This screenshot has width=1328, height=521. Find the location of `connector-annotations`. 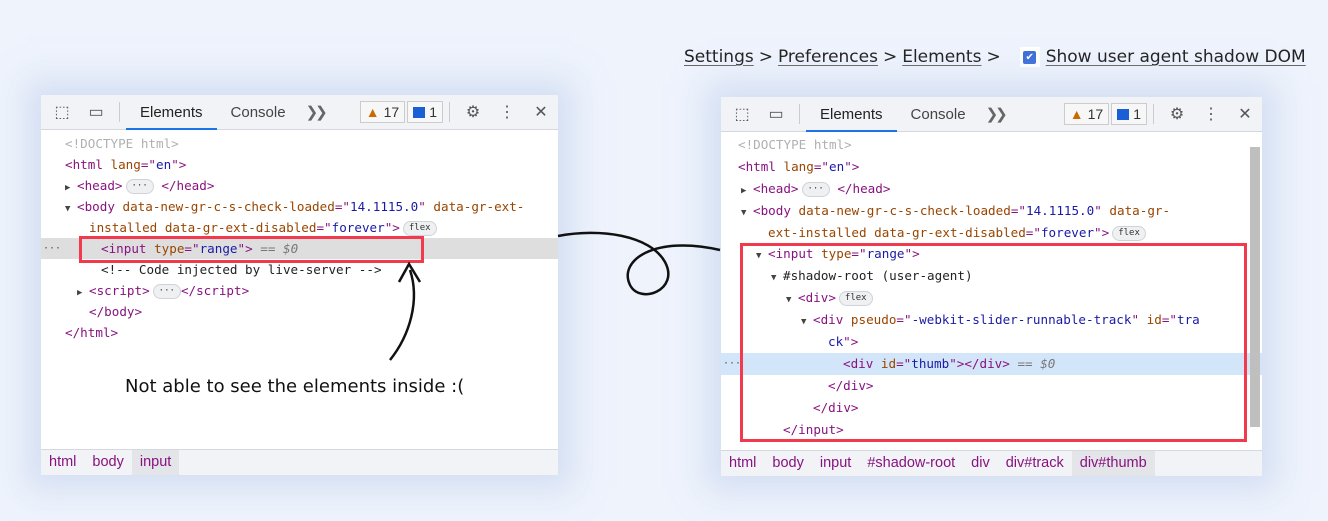

connector-annotations is located at coordinates (555, 296).